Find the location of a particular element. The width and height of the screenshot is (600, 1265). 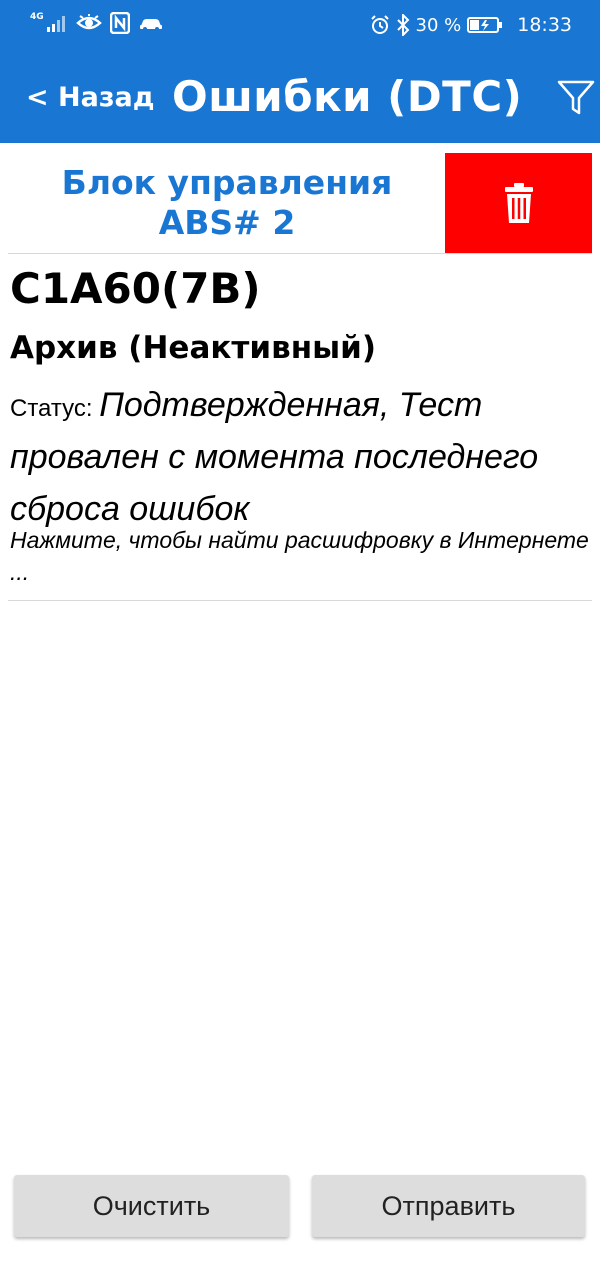

filter-button is located at coordinates (576, 98).